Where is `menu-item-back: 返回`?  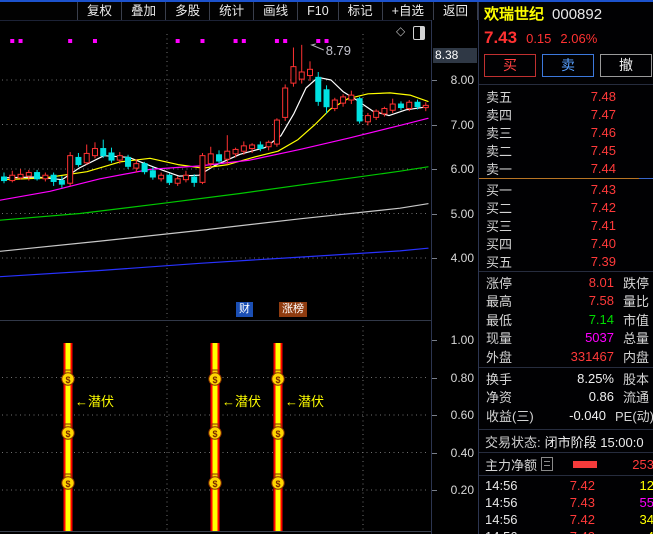 menu-item-back: 返回 is located at coordinates (455, 11).